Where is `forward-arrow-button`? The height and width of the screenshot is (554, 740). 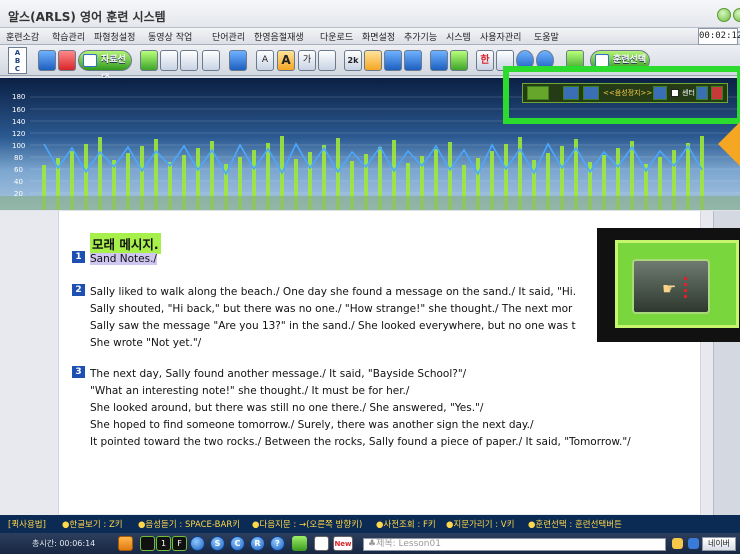 forward-arrow-button is located at coordinates (660, 93).